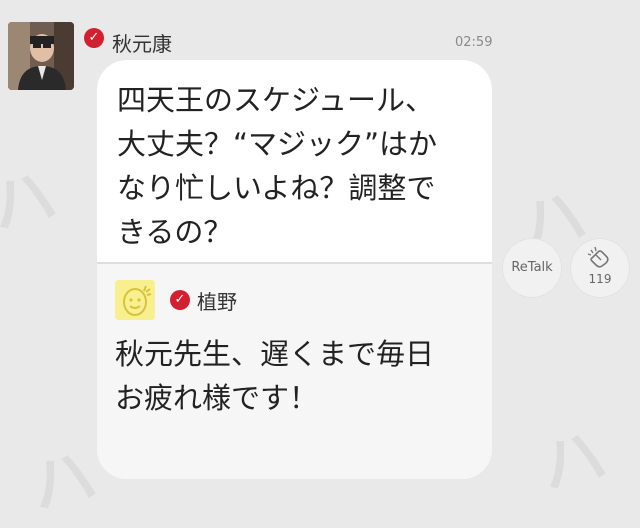 This screenshot has width=640, height=528. Describe the element at coordinates (600, 279) in the screenshot. I see `clap-count: 119` at that location.